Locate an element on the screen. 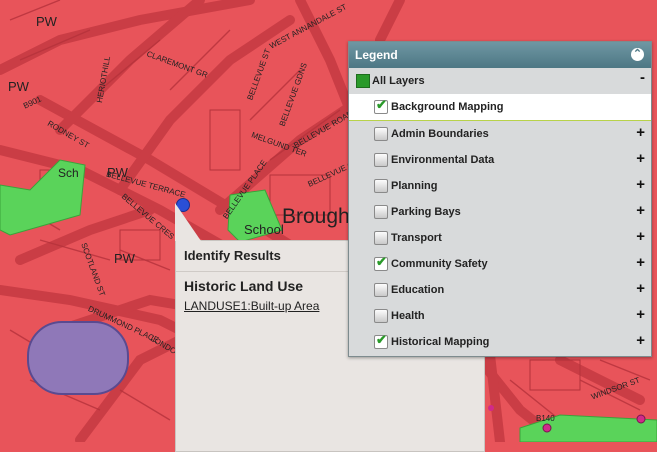 This screenshot has width=657, height=452. collapse-all-icon: - is located at coordinates (642, 77).